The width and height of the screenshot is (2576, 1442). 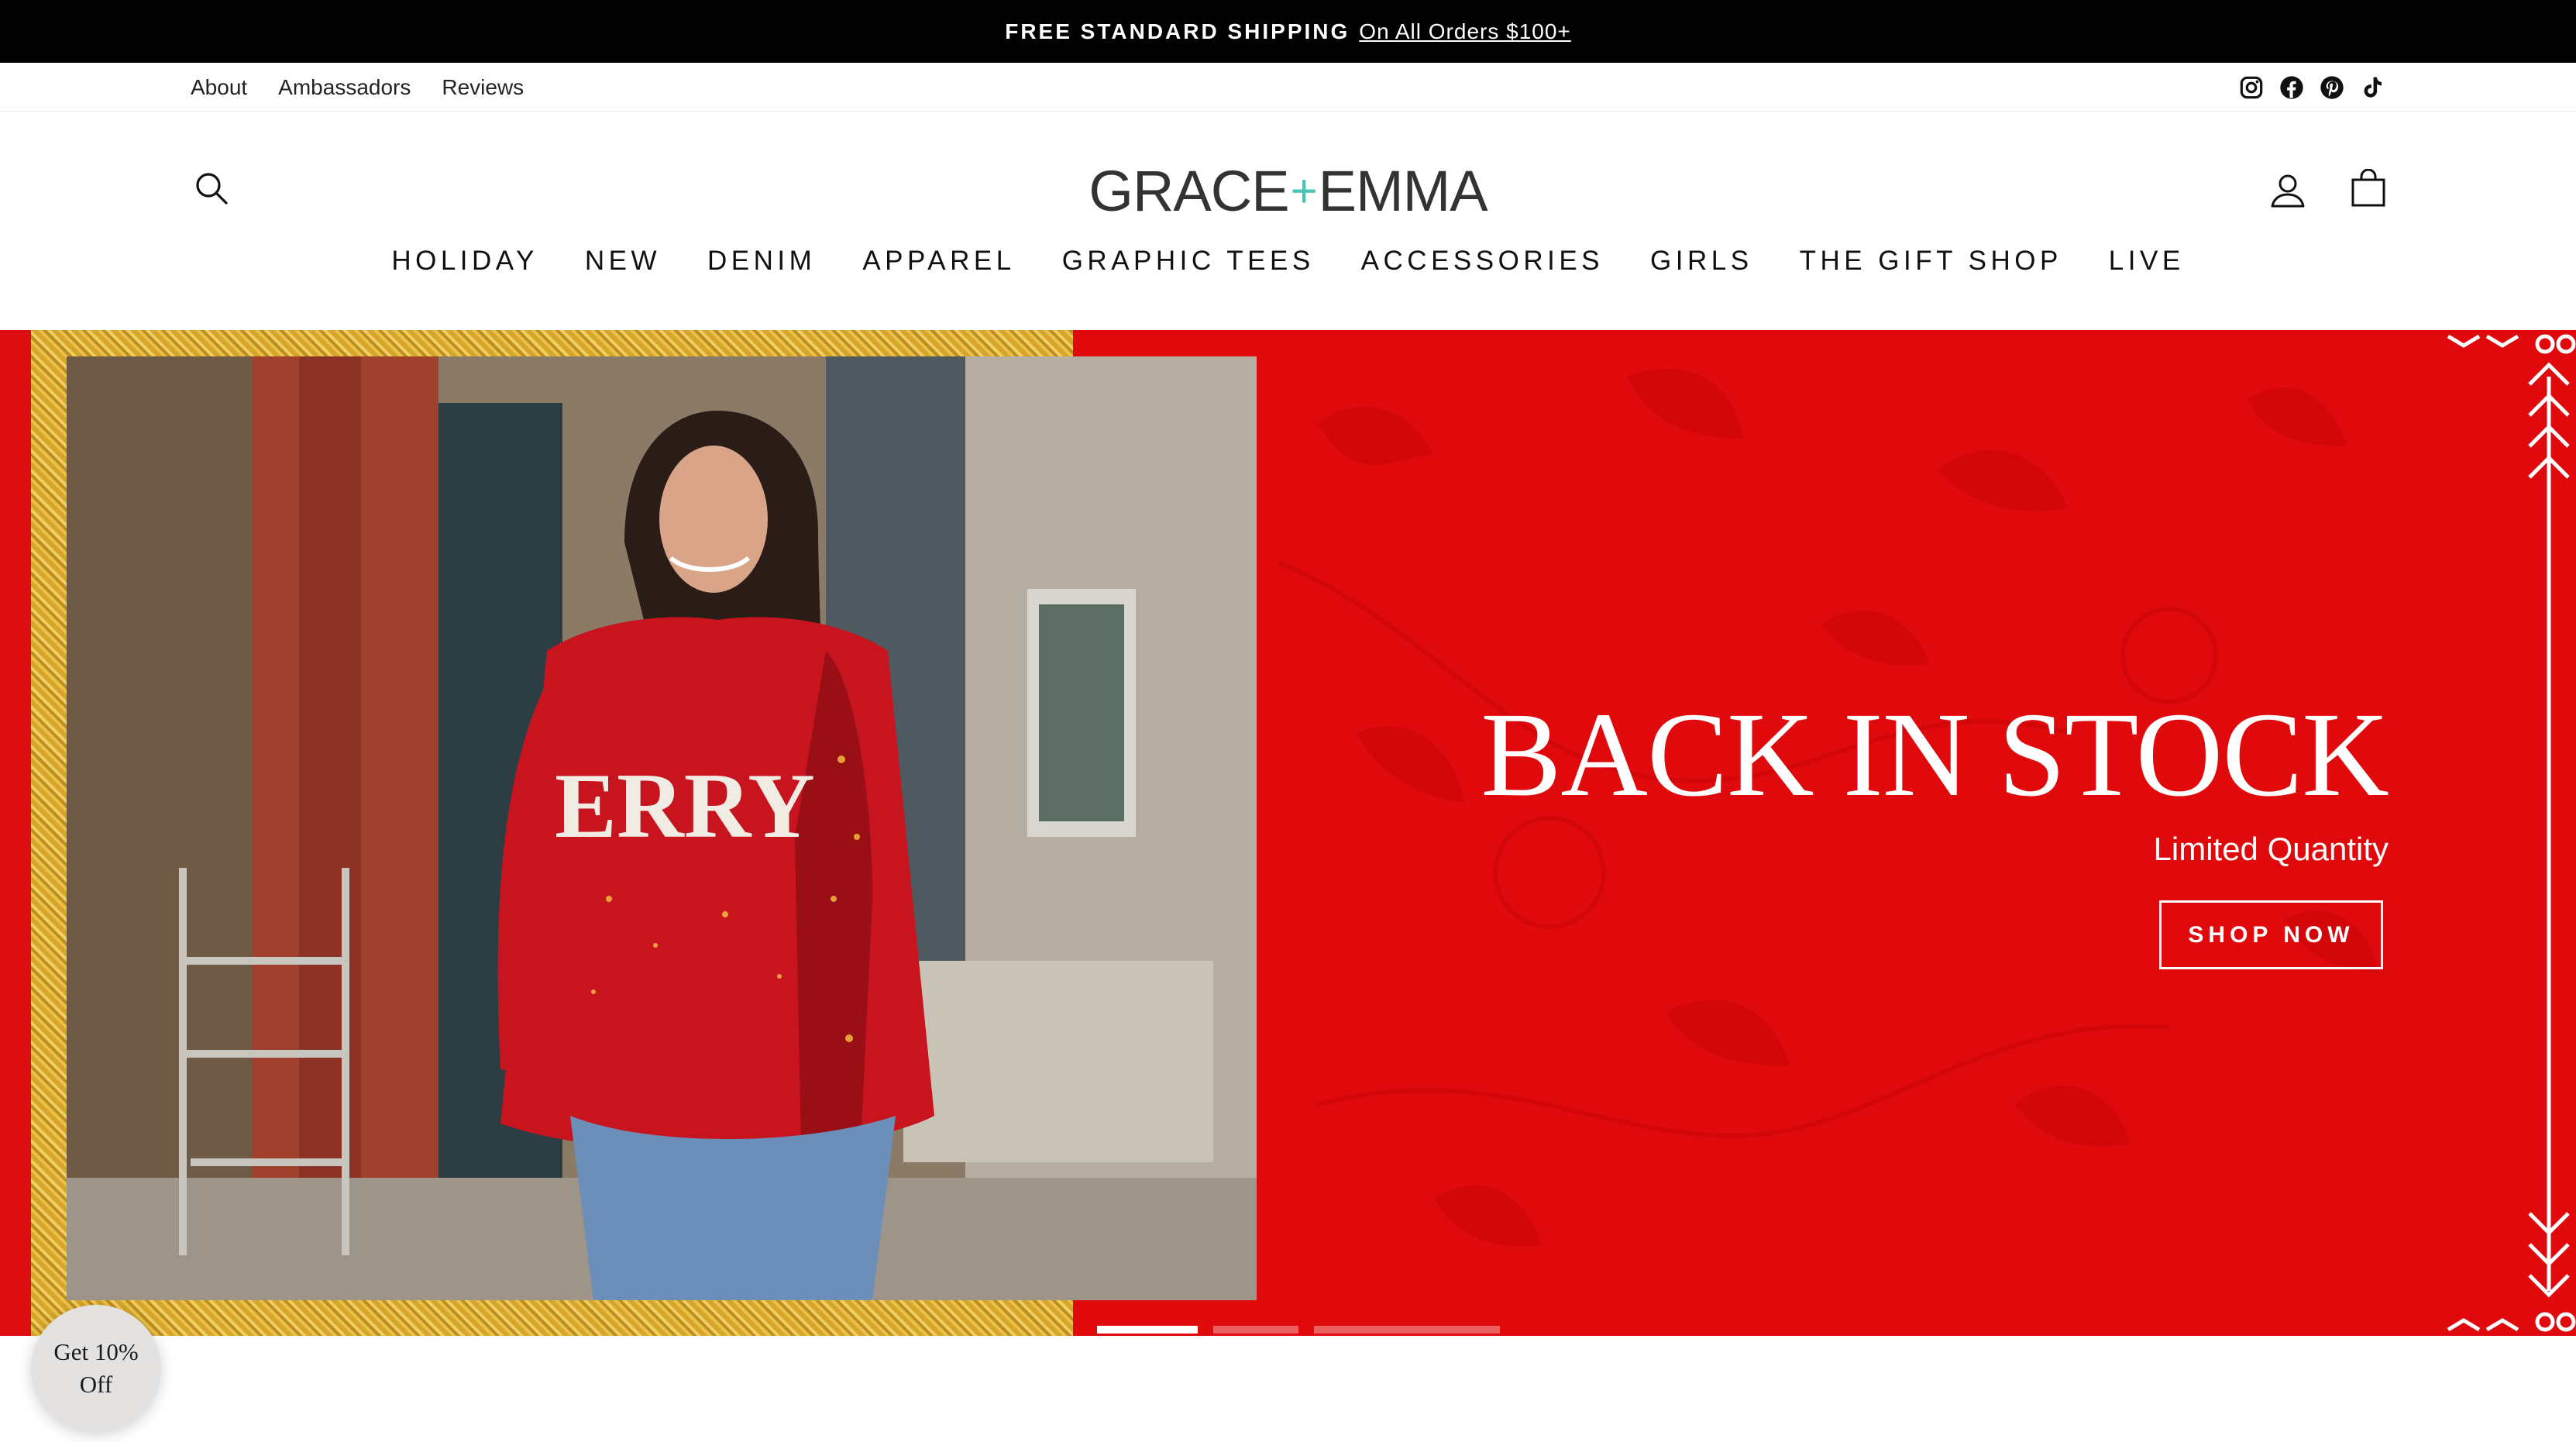 What do you see at coordinates (1403, 190) in the screenshot?
I see `logo-text-emma: EMMA` at bounding box center [1403, 190].